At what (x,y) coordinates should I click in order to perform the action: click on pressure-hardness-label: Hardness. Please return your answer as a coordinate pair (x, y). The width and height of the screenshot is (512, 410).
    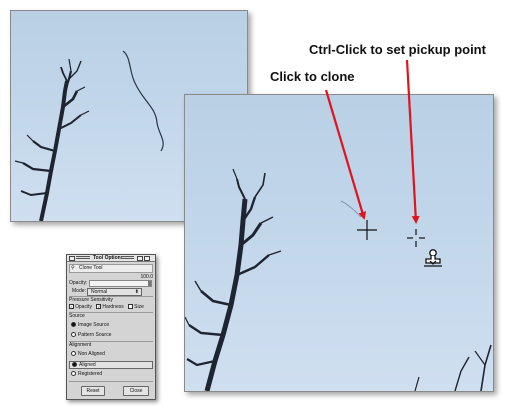
    Looking at the image, I should click on (113, 307).